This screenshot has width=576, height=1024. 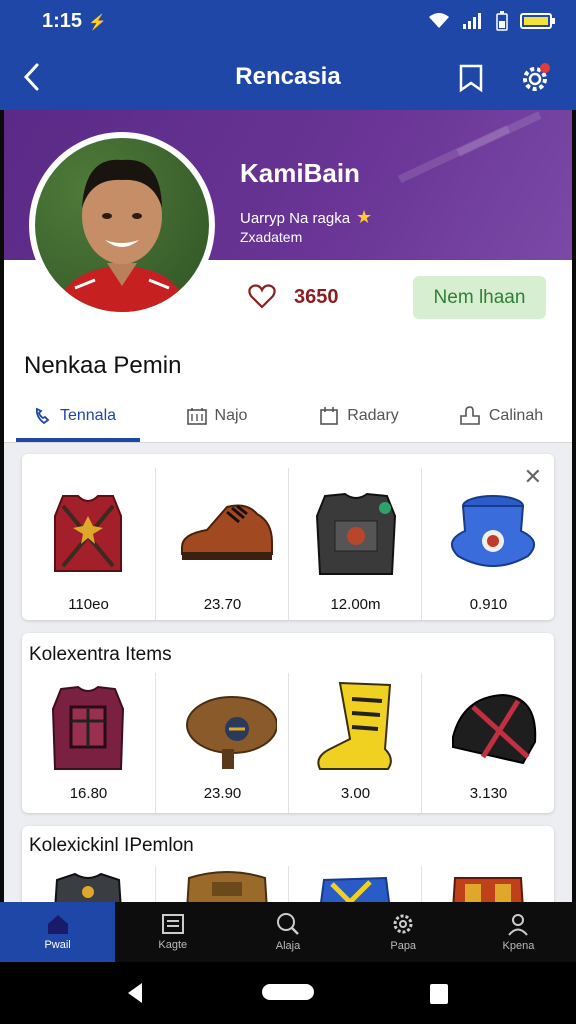 What do you see at coordinates (356, 533) in the screenshot?
I see `armor-vest-icon` at bounding box center [356, 533].